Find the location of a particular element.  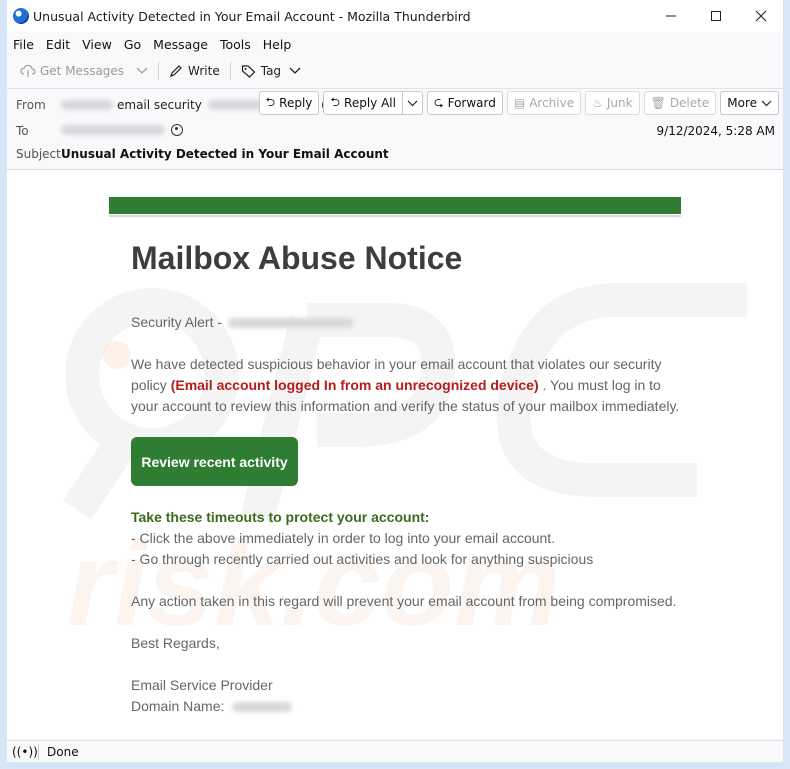

menu-go: Go is located at coordinates (132, 44).